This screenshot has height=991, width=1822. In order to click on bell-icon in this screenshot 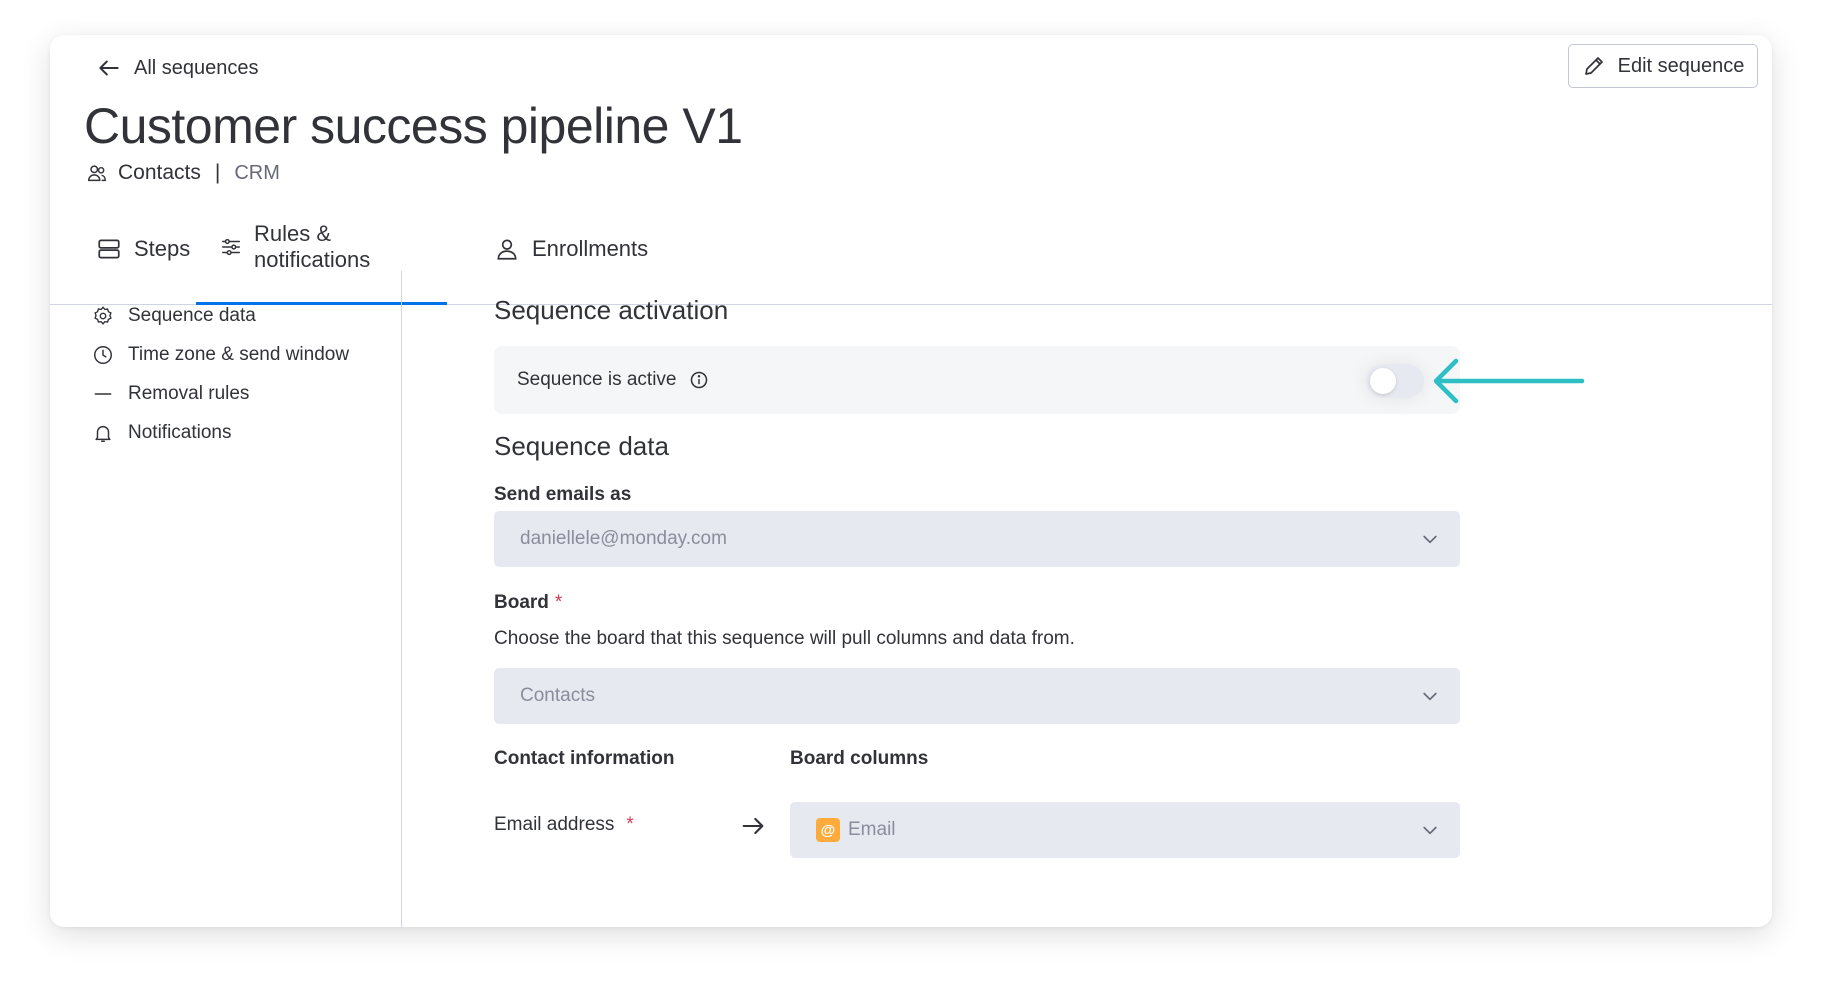, I will do `click(103, 433)`.